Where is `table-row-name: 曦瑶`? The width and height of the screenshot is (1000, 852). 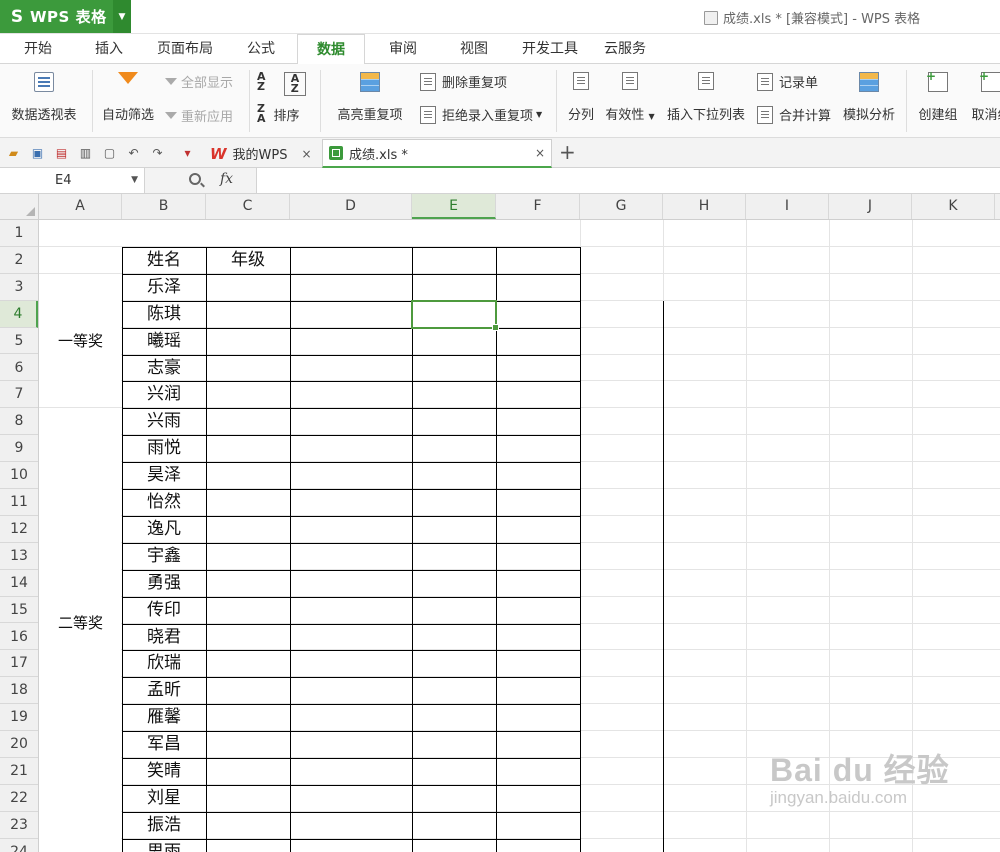
table-row-name: 曦瑶 is located at coordinates (164, 341).